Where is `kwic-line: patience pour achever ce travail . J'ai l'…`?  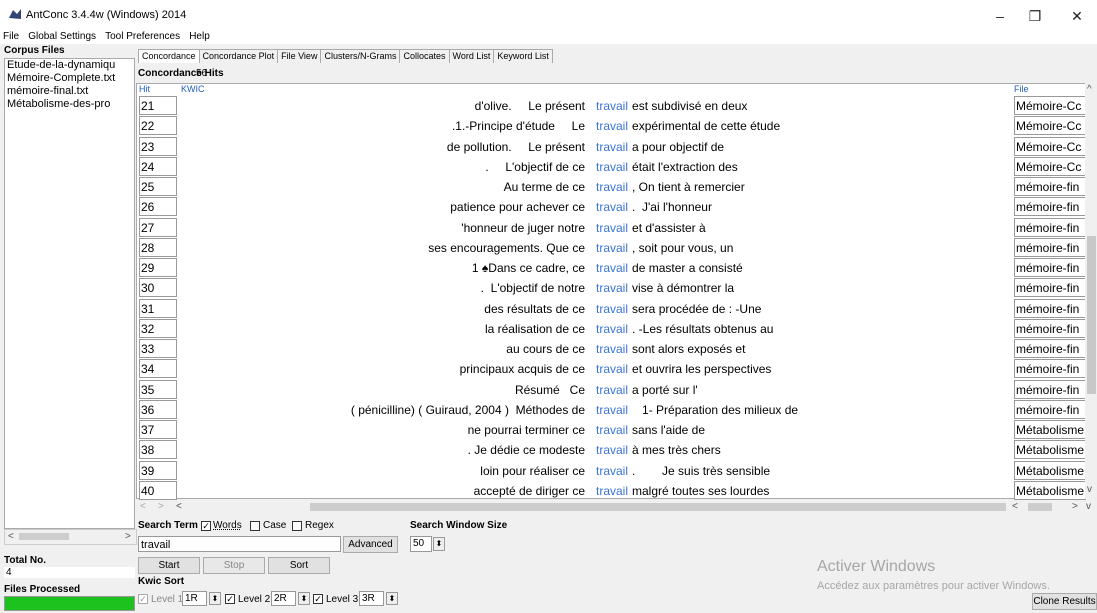 kwic-line: patience pour achever ce travail . J'ai l'… is located at coordinates (612, 207).